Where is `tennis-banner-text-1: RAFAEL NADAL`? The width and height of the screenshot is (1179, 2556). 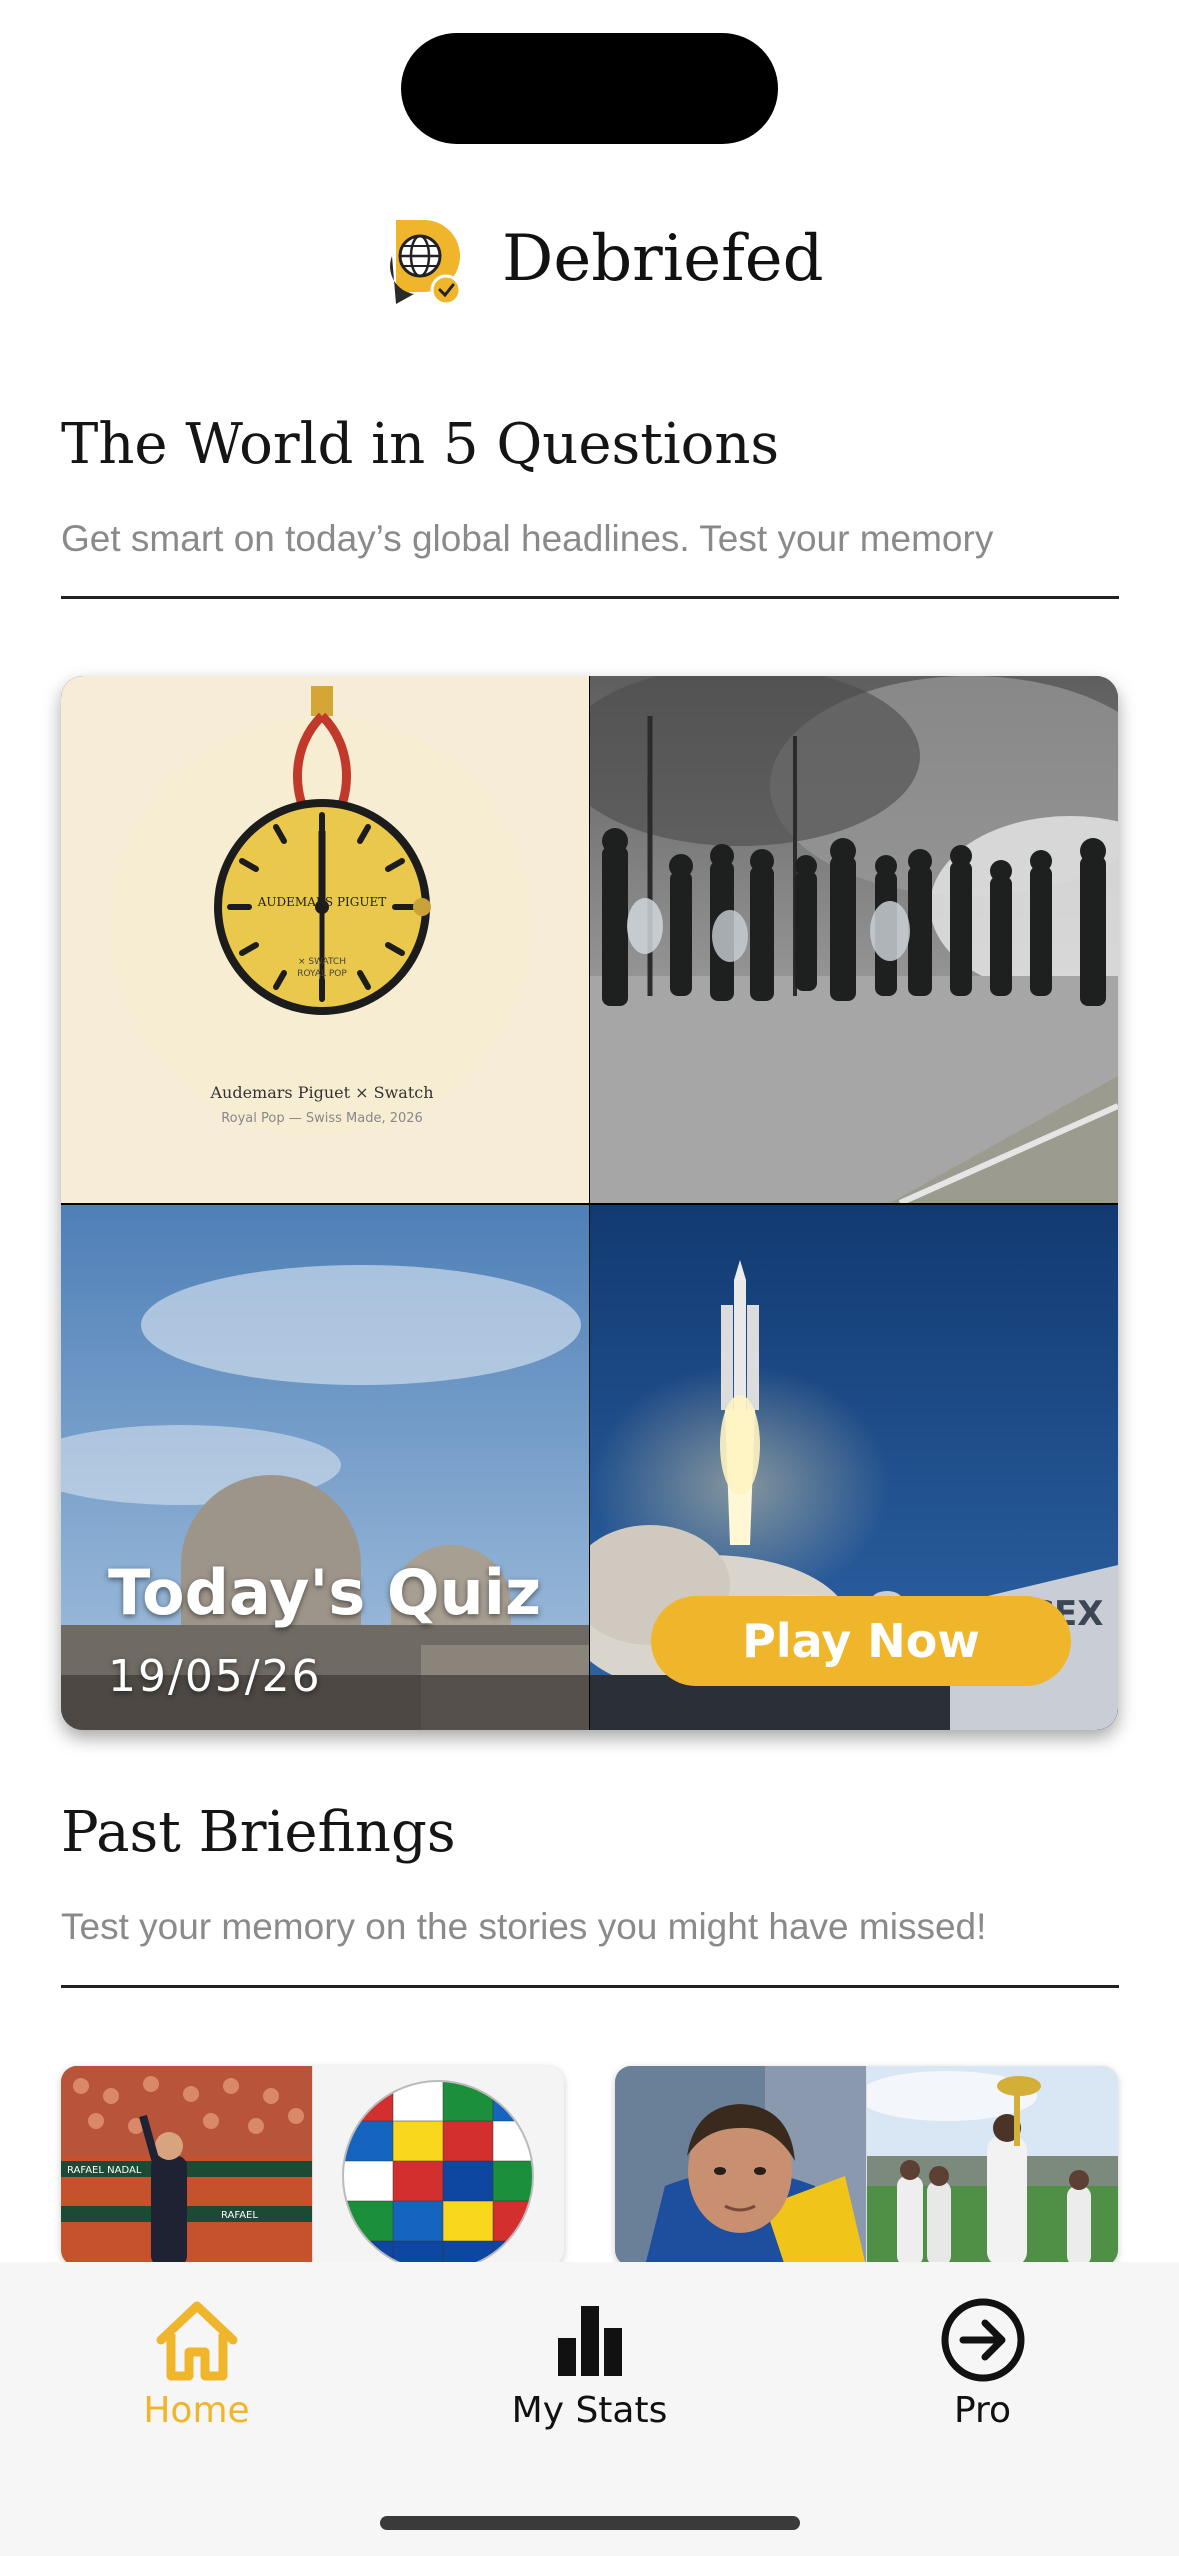 tennis-banner-text-1: RAFAEL NADAL is located at coordinates (104, 2170).